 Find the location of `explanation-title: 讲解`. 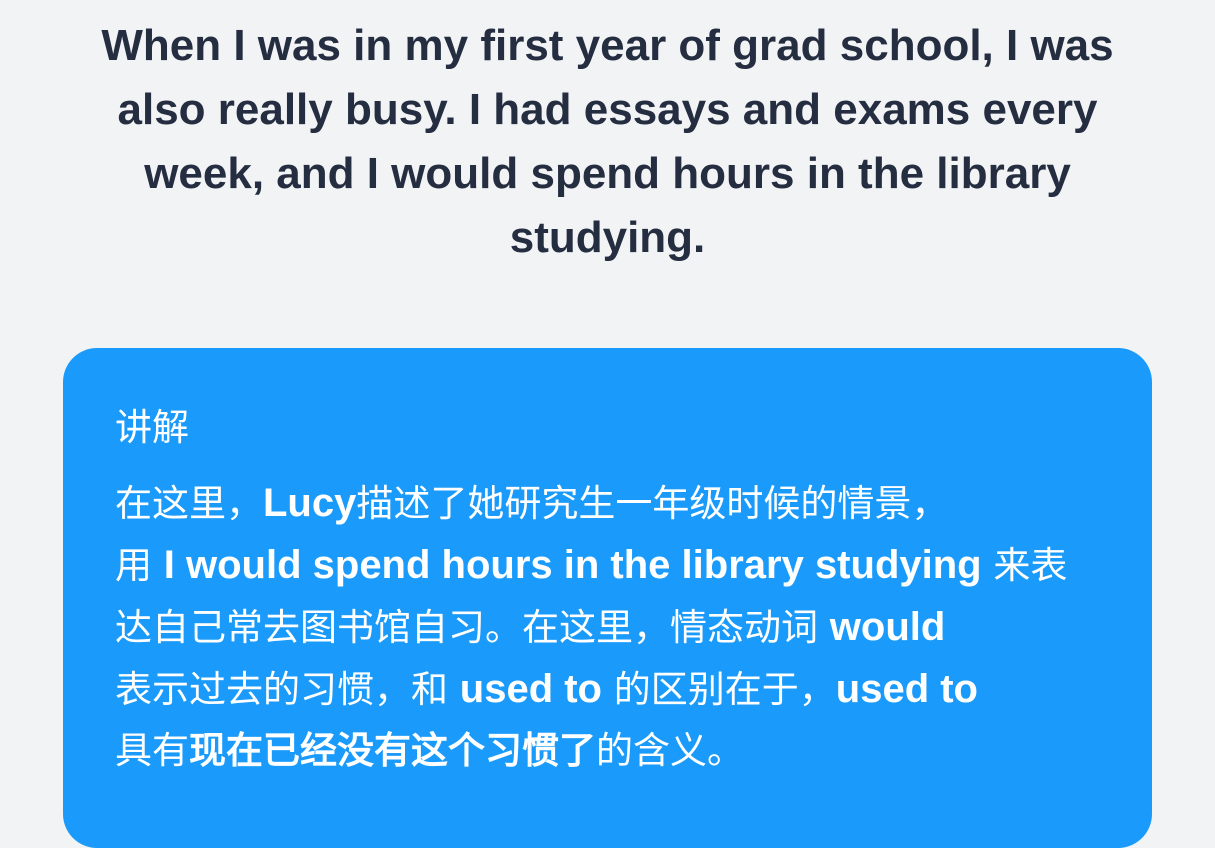

explanation-title: 讲解 is located at coordinates (152, 427).